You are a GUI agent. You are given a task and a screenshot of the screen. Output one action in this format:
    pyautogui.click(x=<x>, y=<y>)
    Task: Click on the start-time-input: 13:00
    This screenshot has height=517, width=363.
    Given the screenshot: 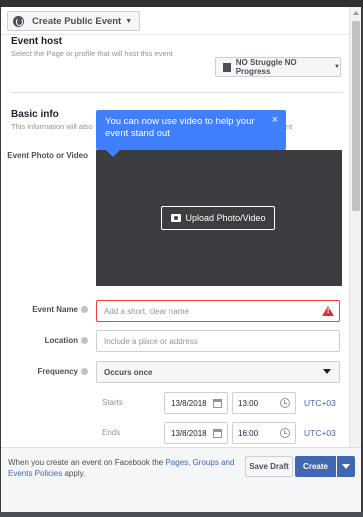 What is the action you would take?
    pyautogui.click(x=264, y=403)
    